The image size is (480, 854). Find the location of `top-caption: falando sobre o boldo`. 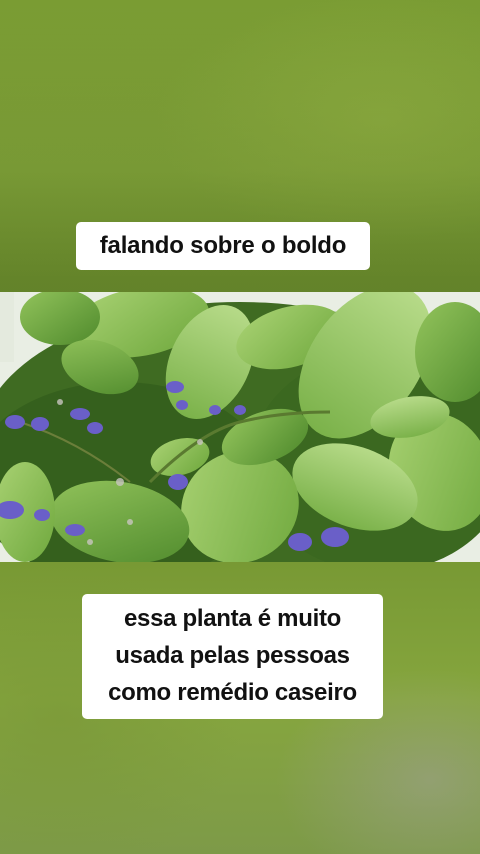

top-caption: falando sobre o boldo is located at coordinates (223, 246).